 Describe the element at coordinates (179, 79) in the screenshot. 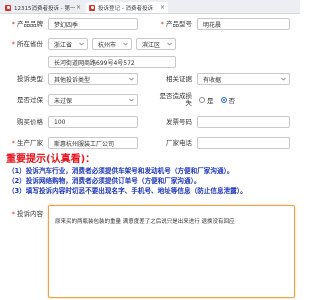

I see `evidence-label: 相关证据` at that location.